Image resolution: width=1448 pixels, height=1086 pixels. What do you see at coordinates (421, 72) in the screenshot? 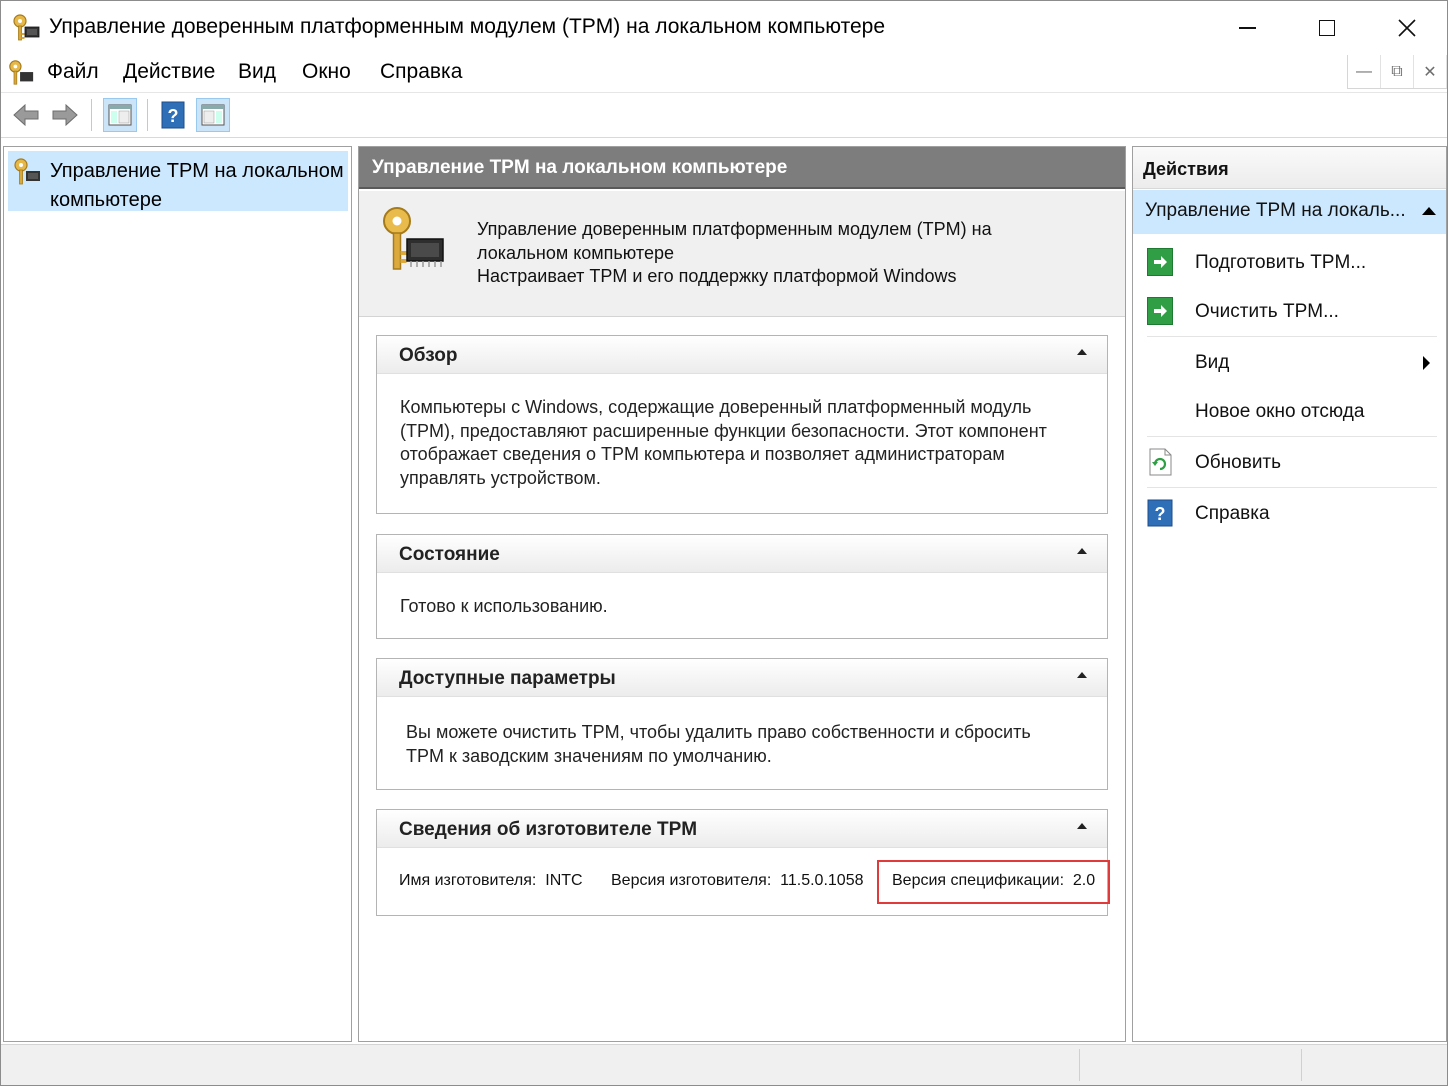
I see `menu-help: Справка` at bounding box center [421, 72].